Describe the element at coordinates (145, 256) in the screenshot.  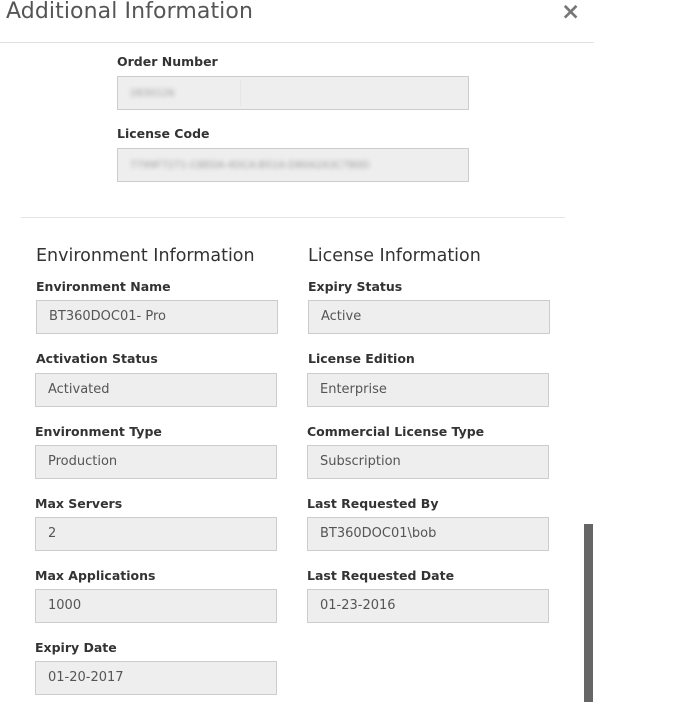
I see `environment-info-heading: Environment Information` at that location.